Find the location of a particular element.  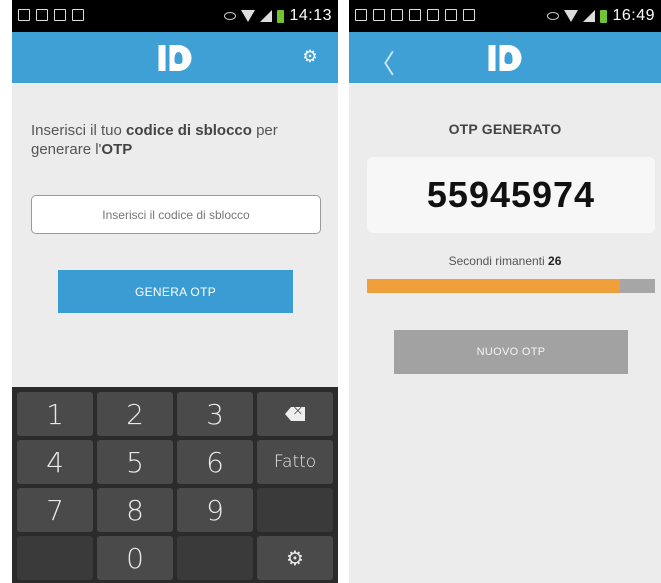

key-8: 8 is located at coordinates (135, 510).